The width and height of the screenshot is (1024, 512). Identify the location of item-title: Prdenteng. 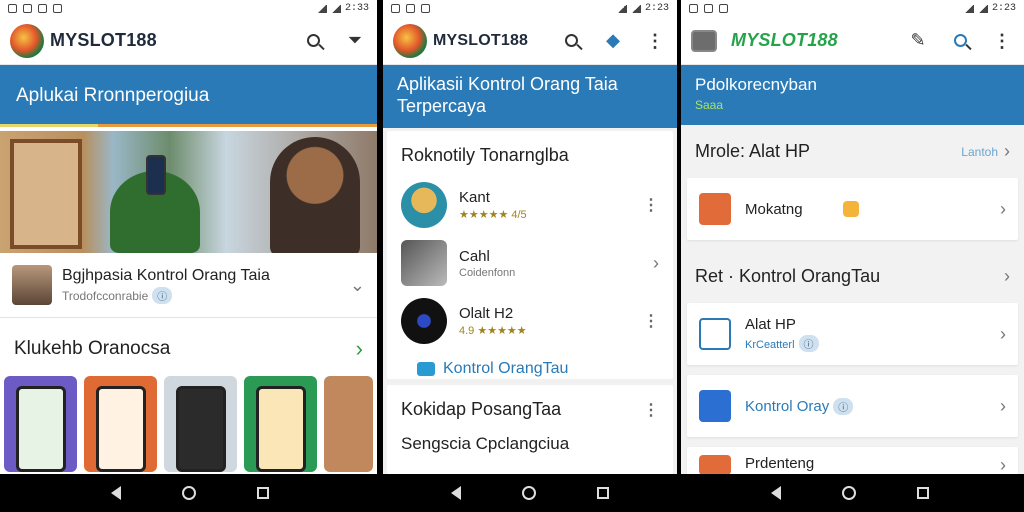
(780, 463).